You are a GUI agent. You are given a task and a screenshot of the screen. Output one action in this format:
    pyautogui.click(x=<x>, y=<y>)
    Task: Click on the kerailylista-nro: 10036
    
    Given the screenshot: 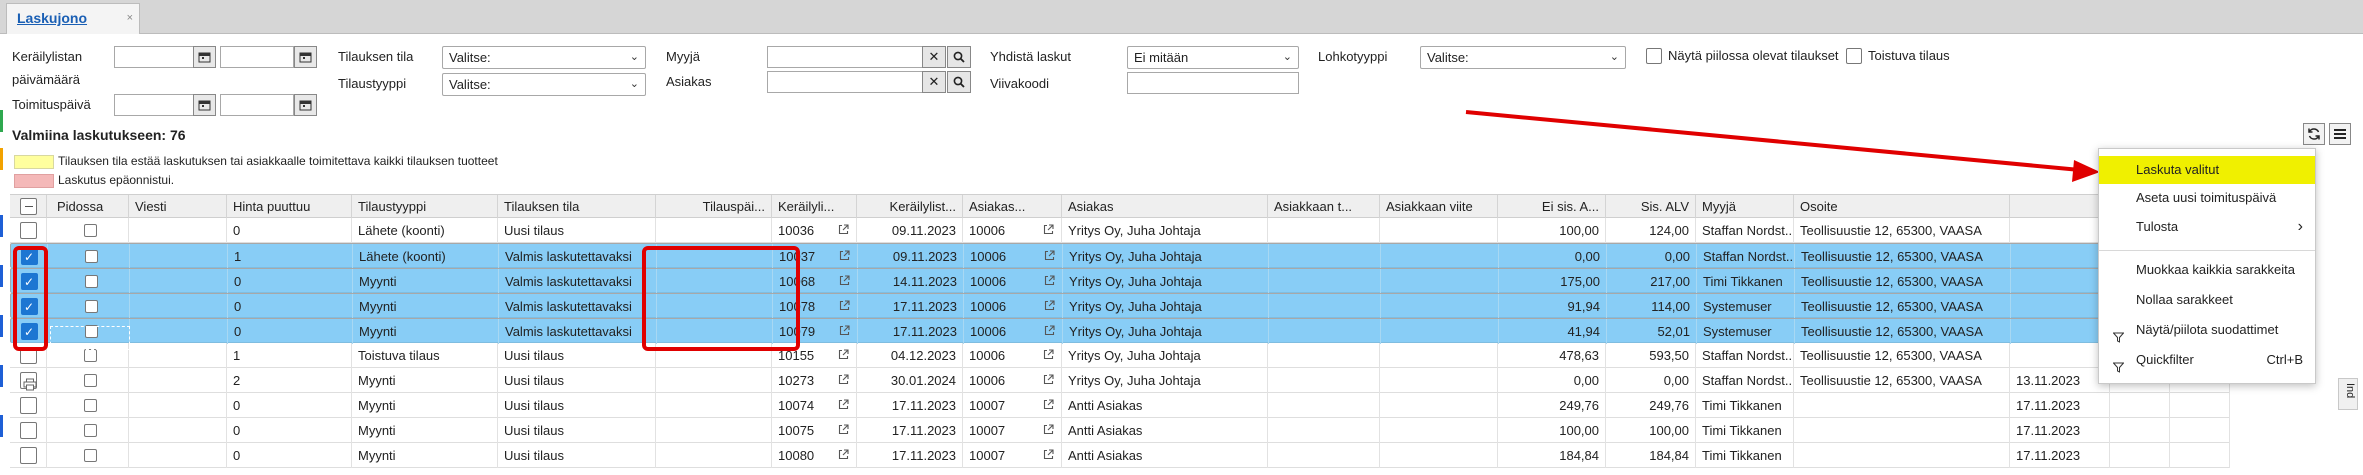 What is the action you would take?
    pyautogui.click(x=796, y=230)
    